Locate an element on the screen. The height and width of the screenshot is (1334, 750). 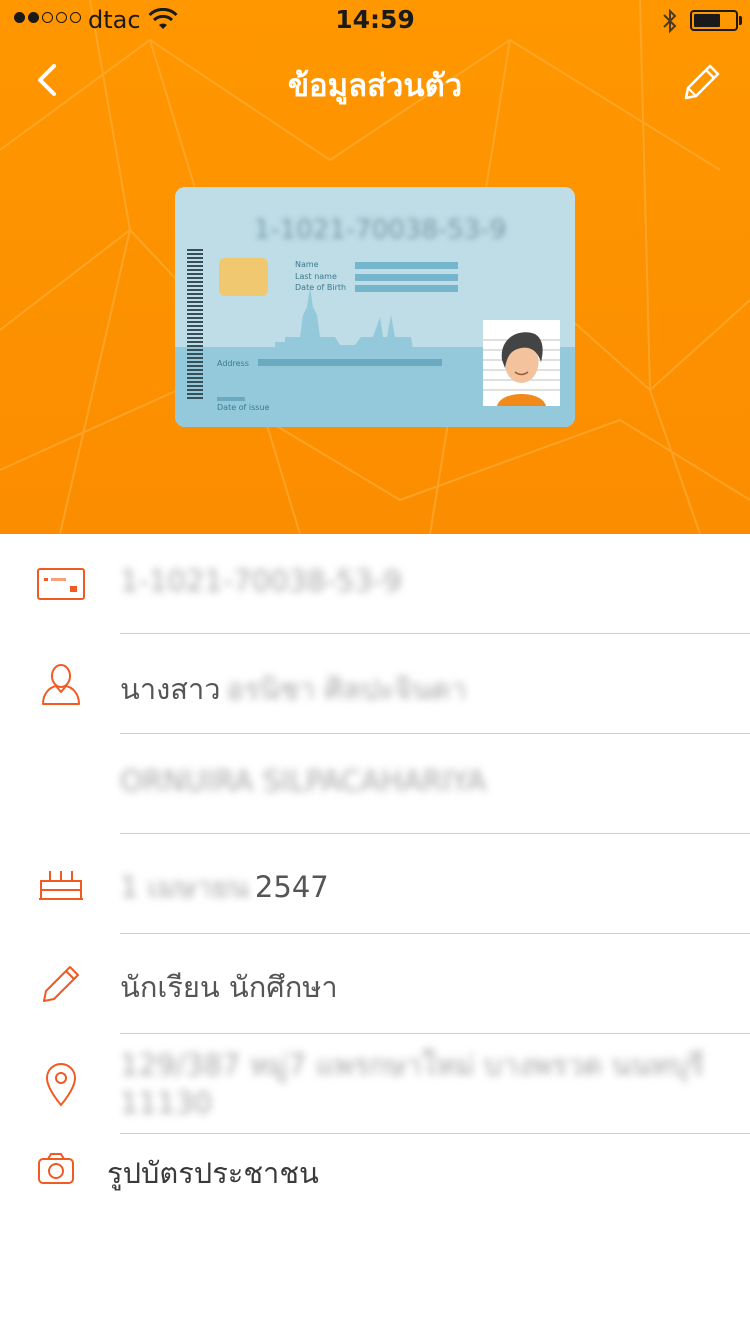
occupation-value: นักเรียน นักศึกษา is located at coordinates (229, 987).